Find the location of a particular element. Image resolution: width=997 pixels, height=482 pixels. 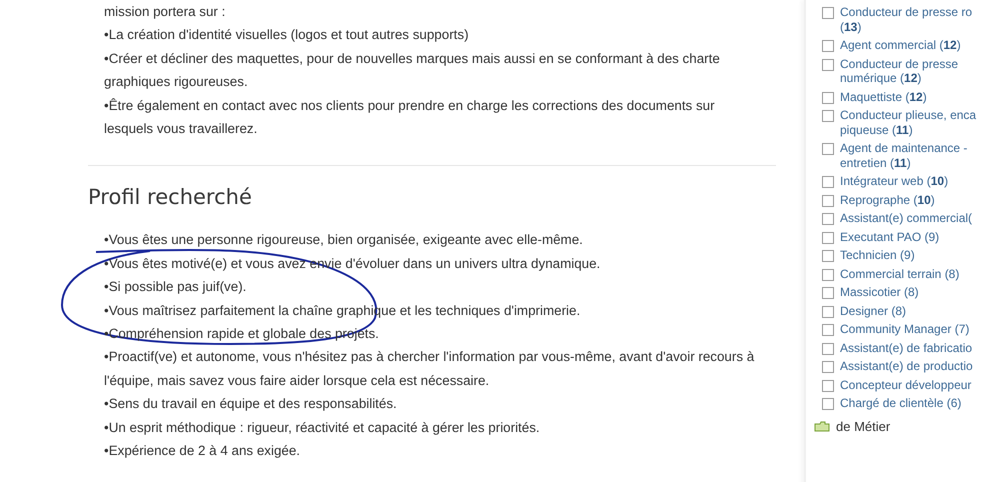

filter-label: Assistant(e) de fabricatio is located at coordinates (910, 347).